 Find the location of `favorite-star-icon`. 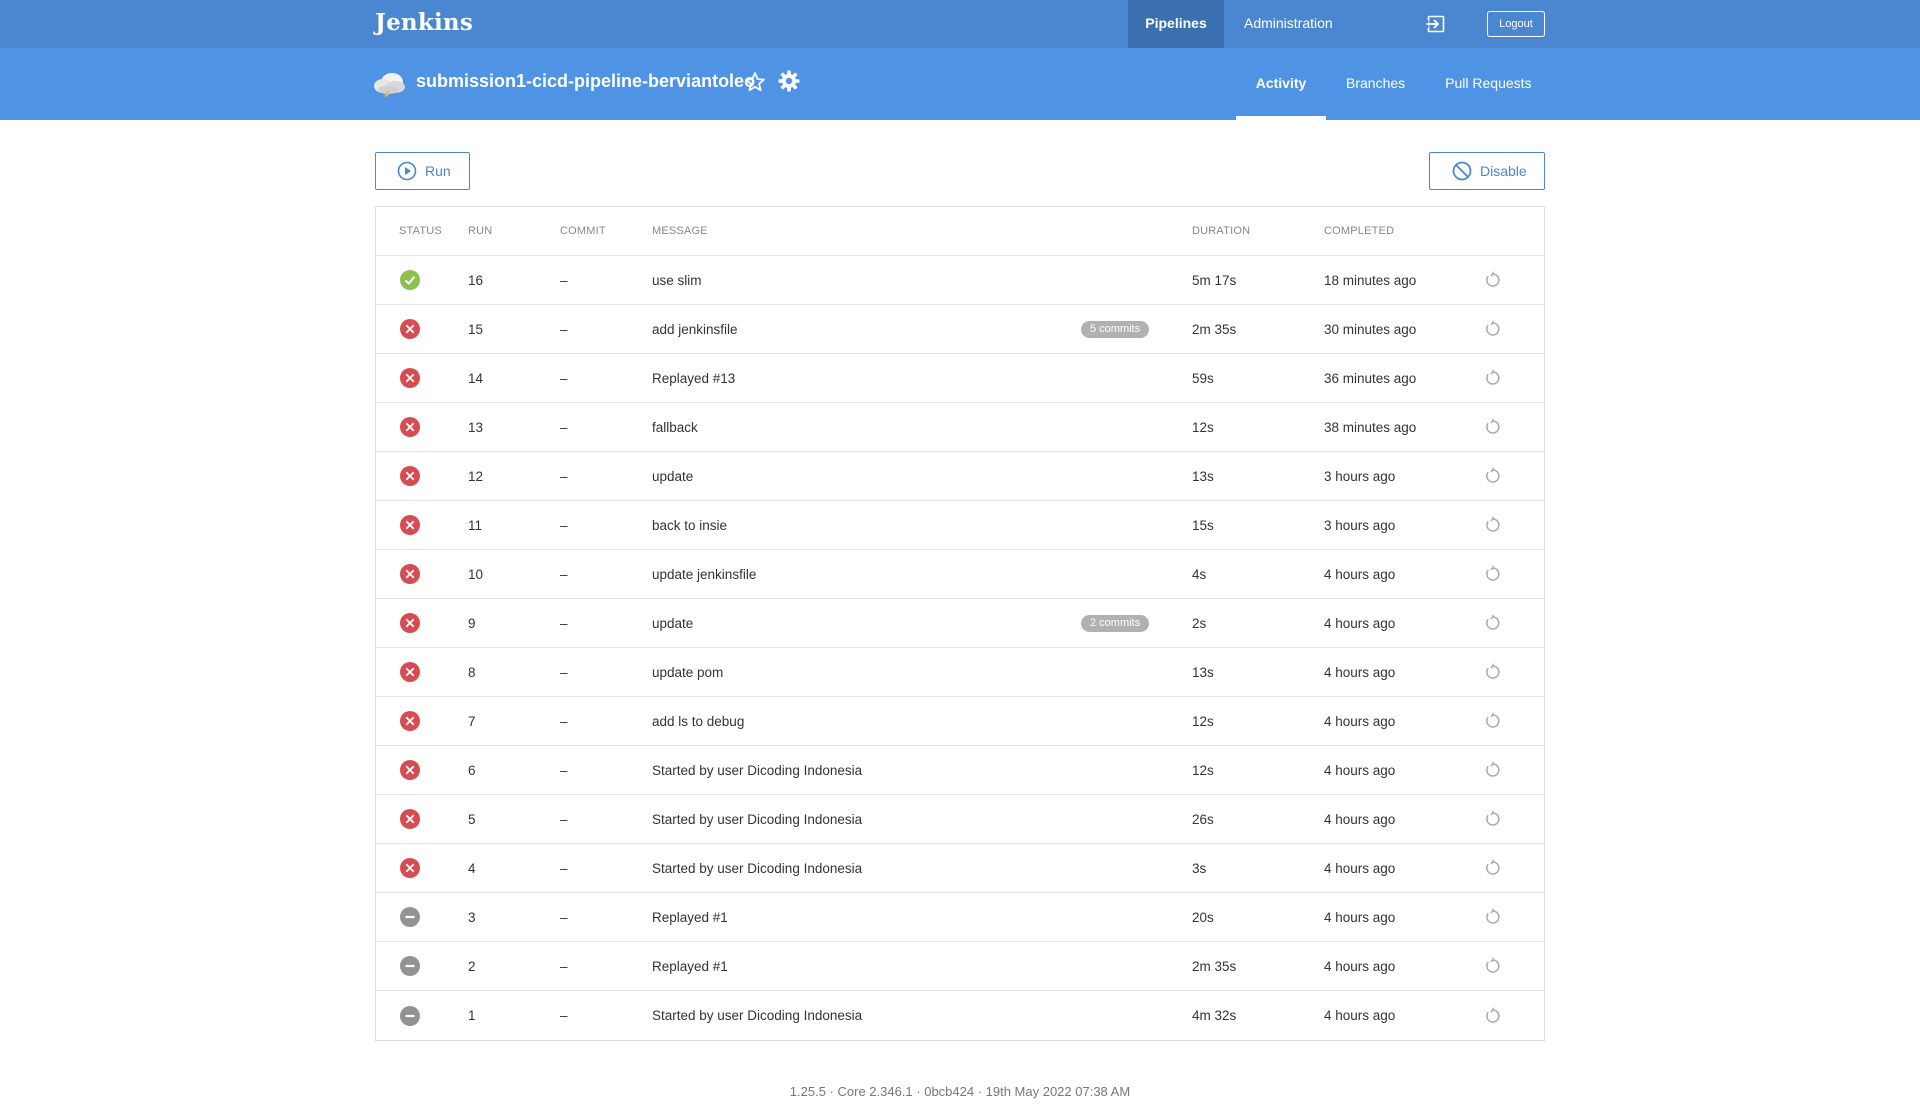

favorite-star-icon is located at coordinates (755, 82).